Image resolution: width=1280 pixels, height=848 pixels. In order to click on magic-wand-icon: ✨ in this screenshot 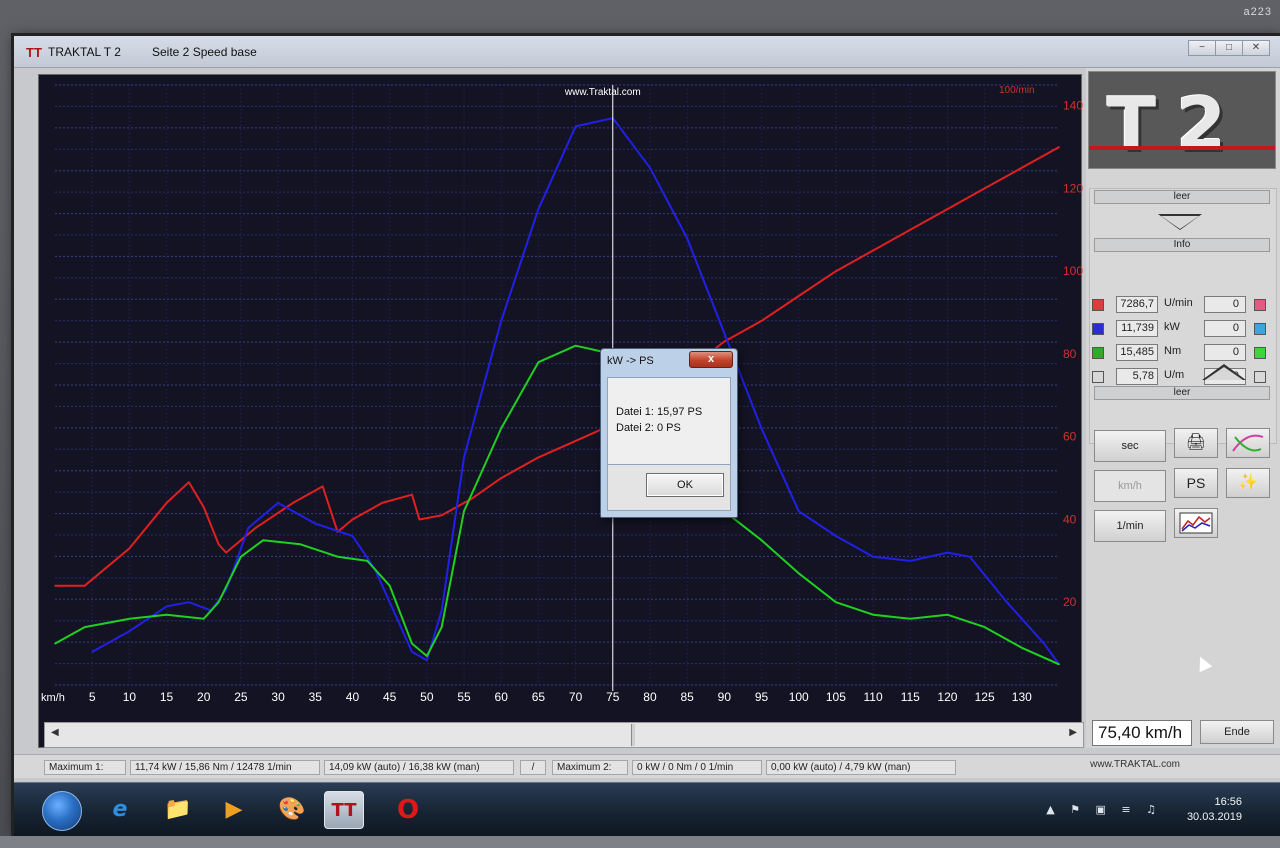, I will do `click(1248, 483)`.